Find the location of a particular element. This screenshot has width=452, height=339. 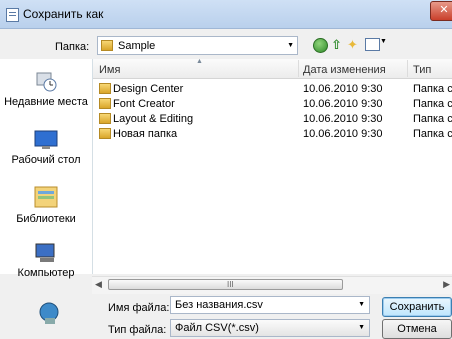

list-item: Font Creator 10.06.2010 9:30 Папка с is located at coordinates (272, 104).